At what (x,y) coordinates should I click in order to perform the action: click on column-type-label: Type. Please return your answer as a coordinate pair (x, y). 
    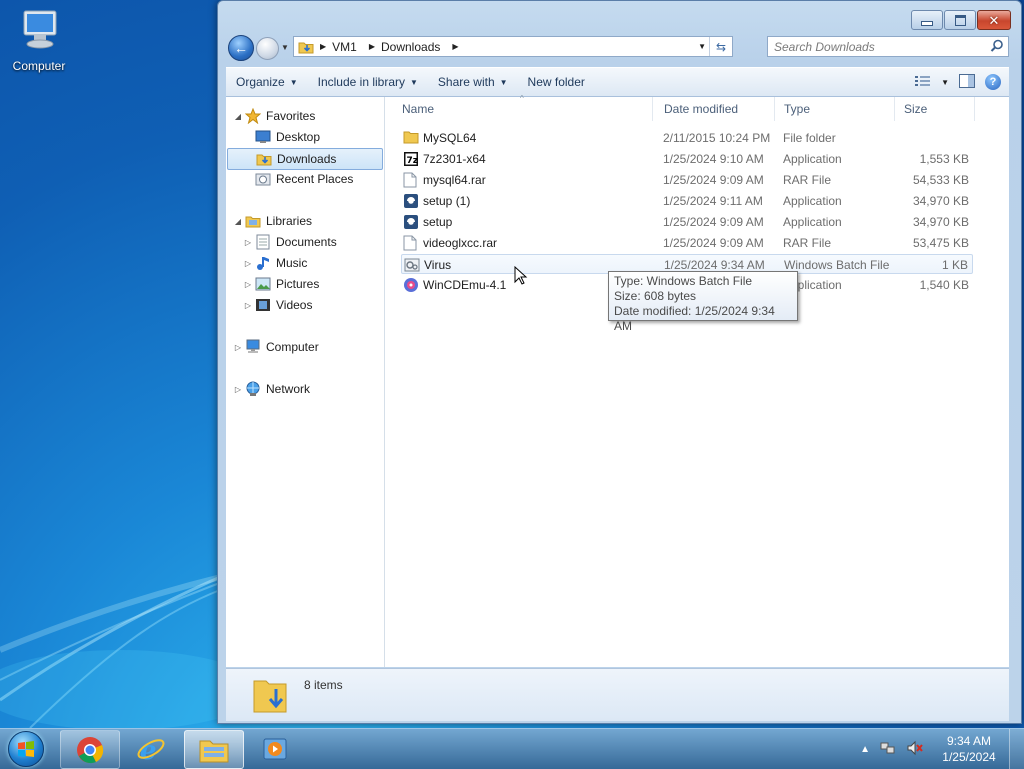
    Looking at the image, I should click on (797, 109).